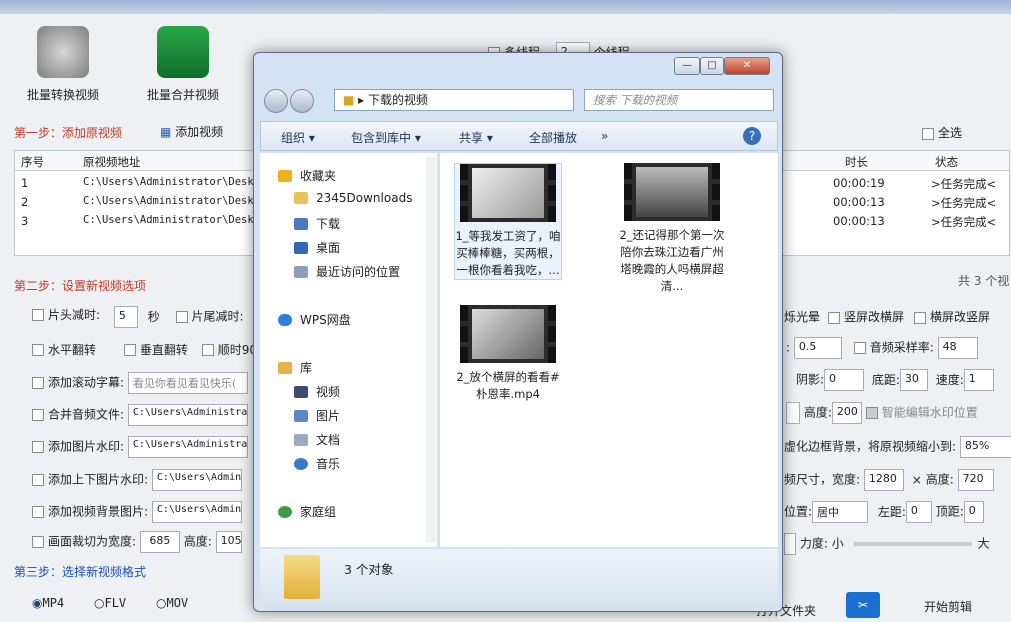 The width and height of the screenshot is (1011, 622). What do you see at coordinates (38, 542) in the screenshot?
I see `crop-checkbox` at bounding box center [38, 542].